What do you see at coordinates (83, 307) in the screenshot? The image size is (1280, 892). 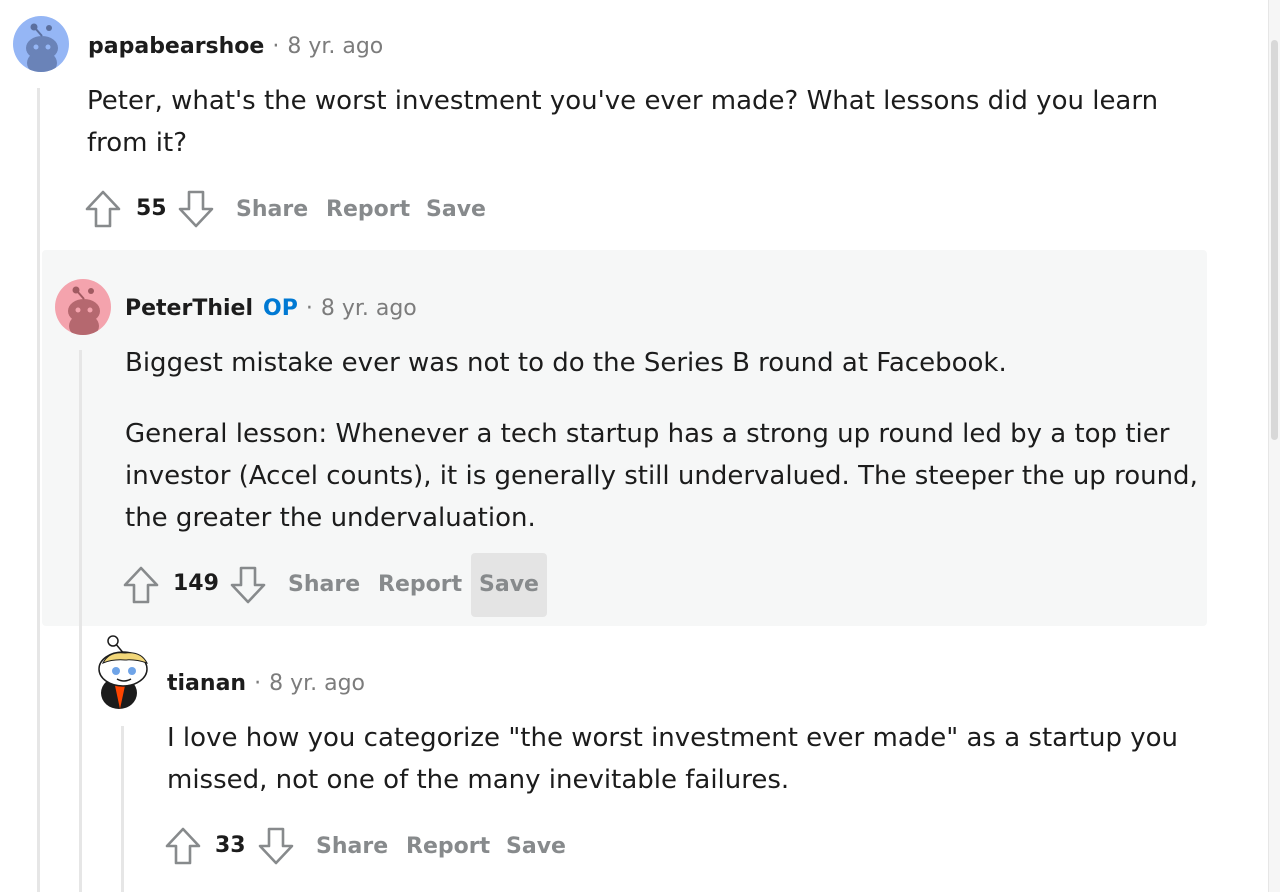 I see `snoo-avatar-pink-icon` at bounding box center [83, 307].